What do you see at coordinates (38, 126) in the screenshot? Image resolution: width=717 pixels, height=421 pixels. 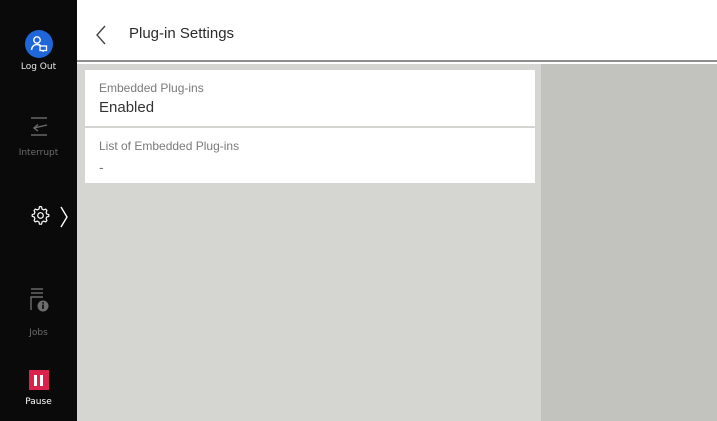 I see `interrupt-icon` at bounding box center [38, 126].